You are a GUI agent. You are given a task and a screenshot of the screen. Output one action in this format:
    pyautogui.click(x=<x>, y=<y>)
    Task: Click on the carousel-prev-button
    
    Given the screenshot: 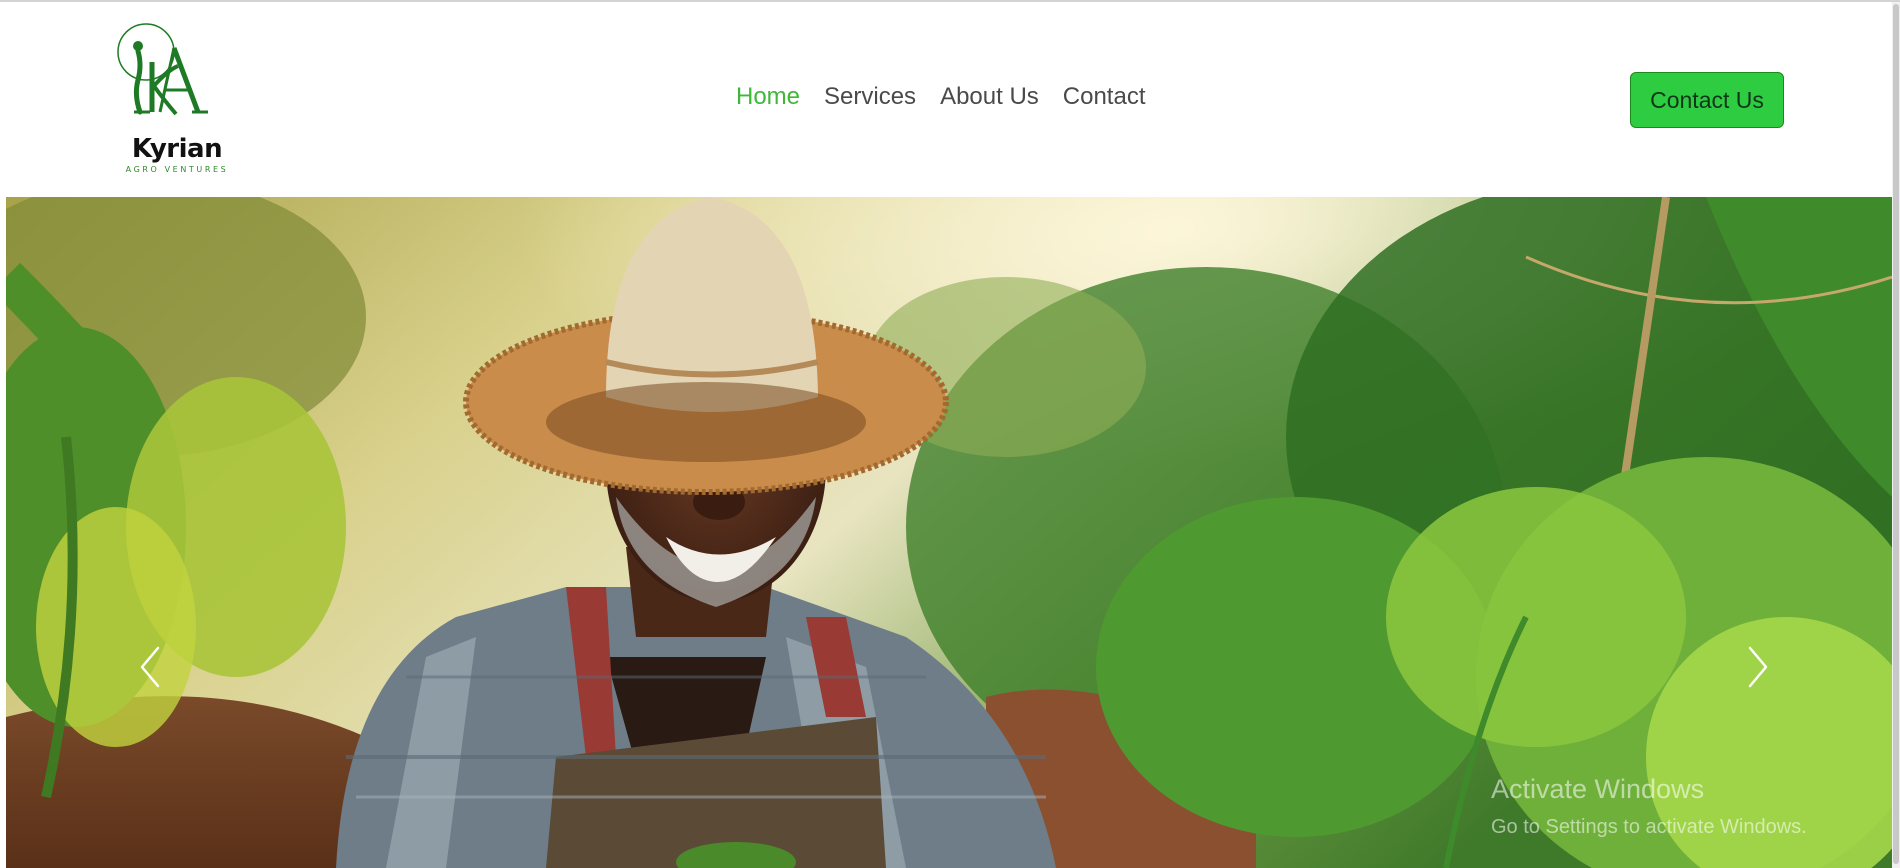 What is the action you would take?
    pyautogui.click(x=150, y=667)
    